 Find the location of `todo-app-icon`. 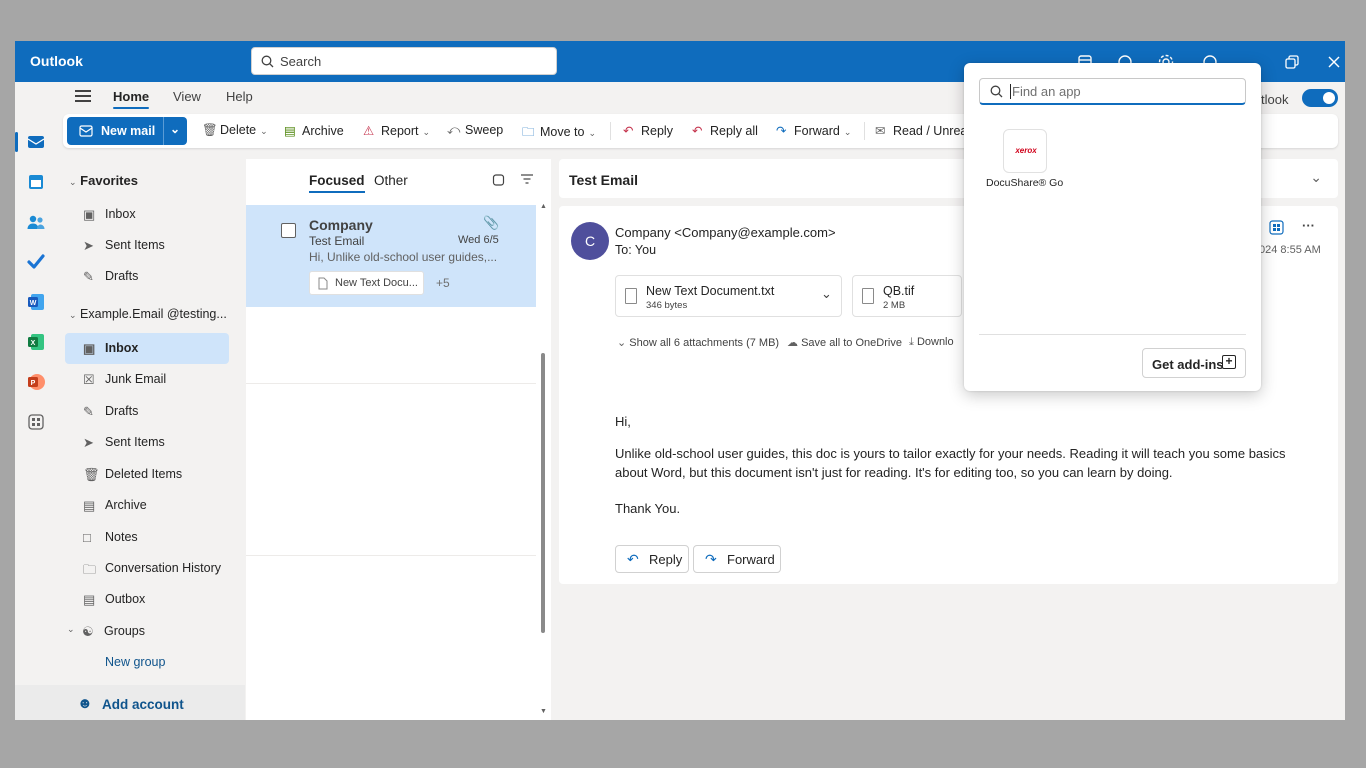

todo-app-icon is located at coordinates (36, 262).